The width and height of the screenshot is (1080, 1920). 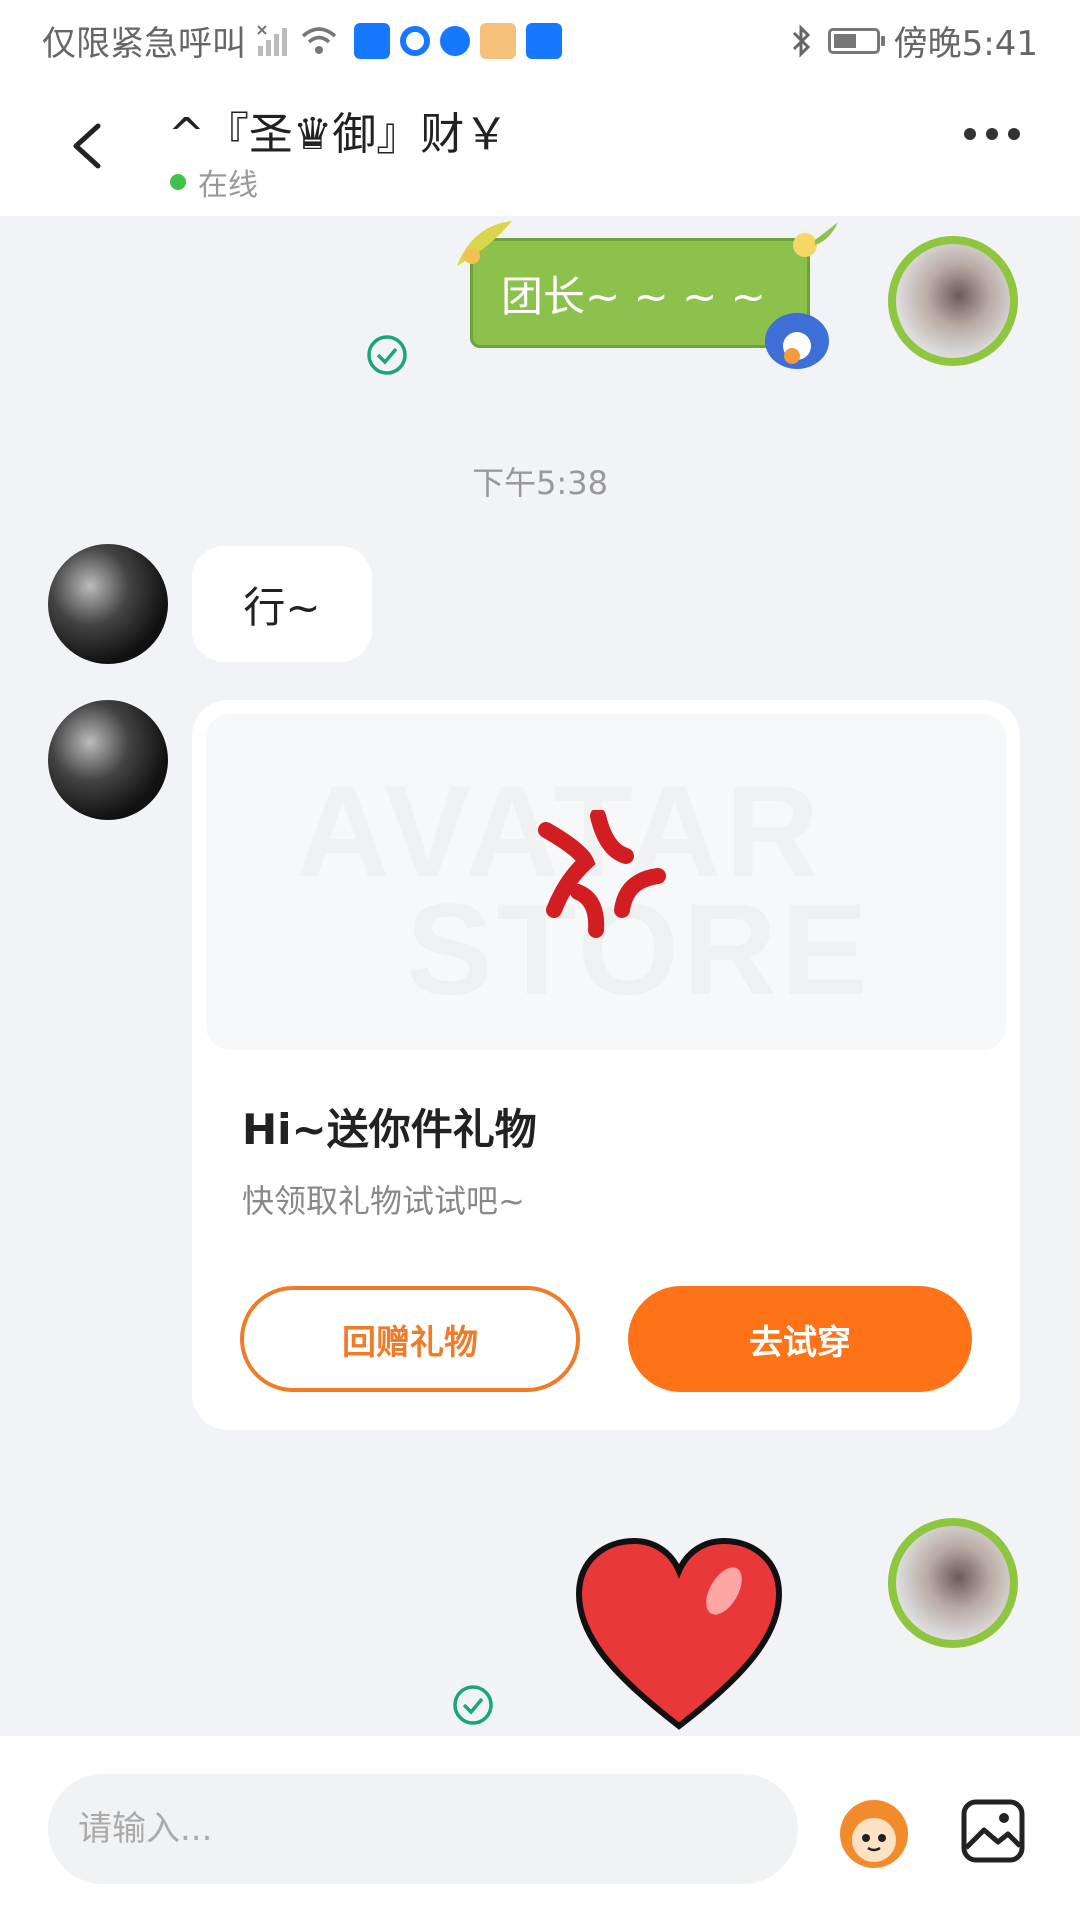 What do you see at coordinates (498, 40) in the screenshot?
I see `mascot-app-icon` at bounding box center [498, 40].